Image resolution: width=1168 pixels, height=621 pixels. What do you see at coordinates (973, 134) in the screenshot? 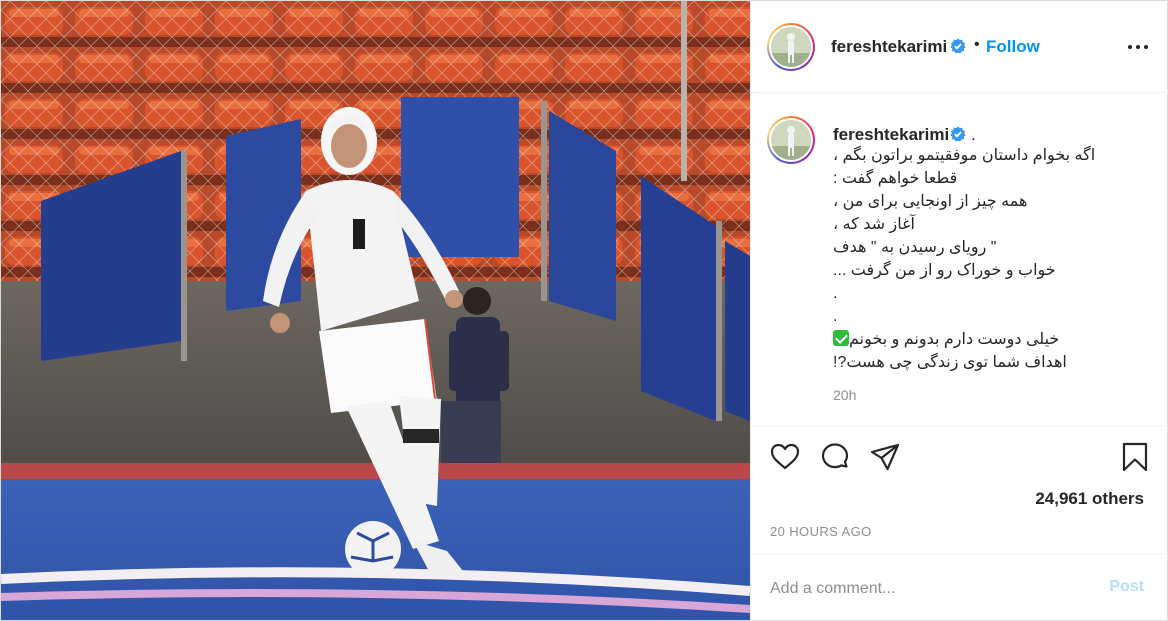
I see `caption-username-suffix: .` at bounding box center [973, 134].